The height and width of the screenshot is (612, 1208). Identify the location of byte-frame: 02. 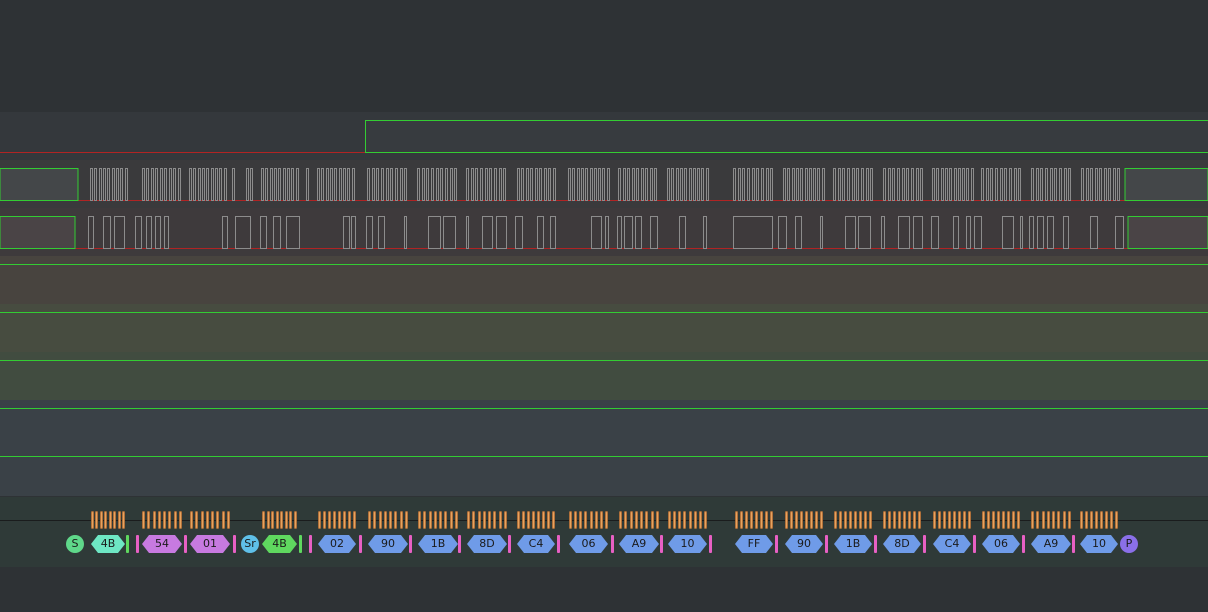
(337, 544).